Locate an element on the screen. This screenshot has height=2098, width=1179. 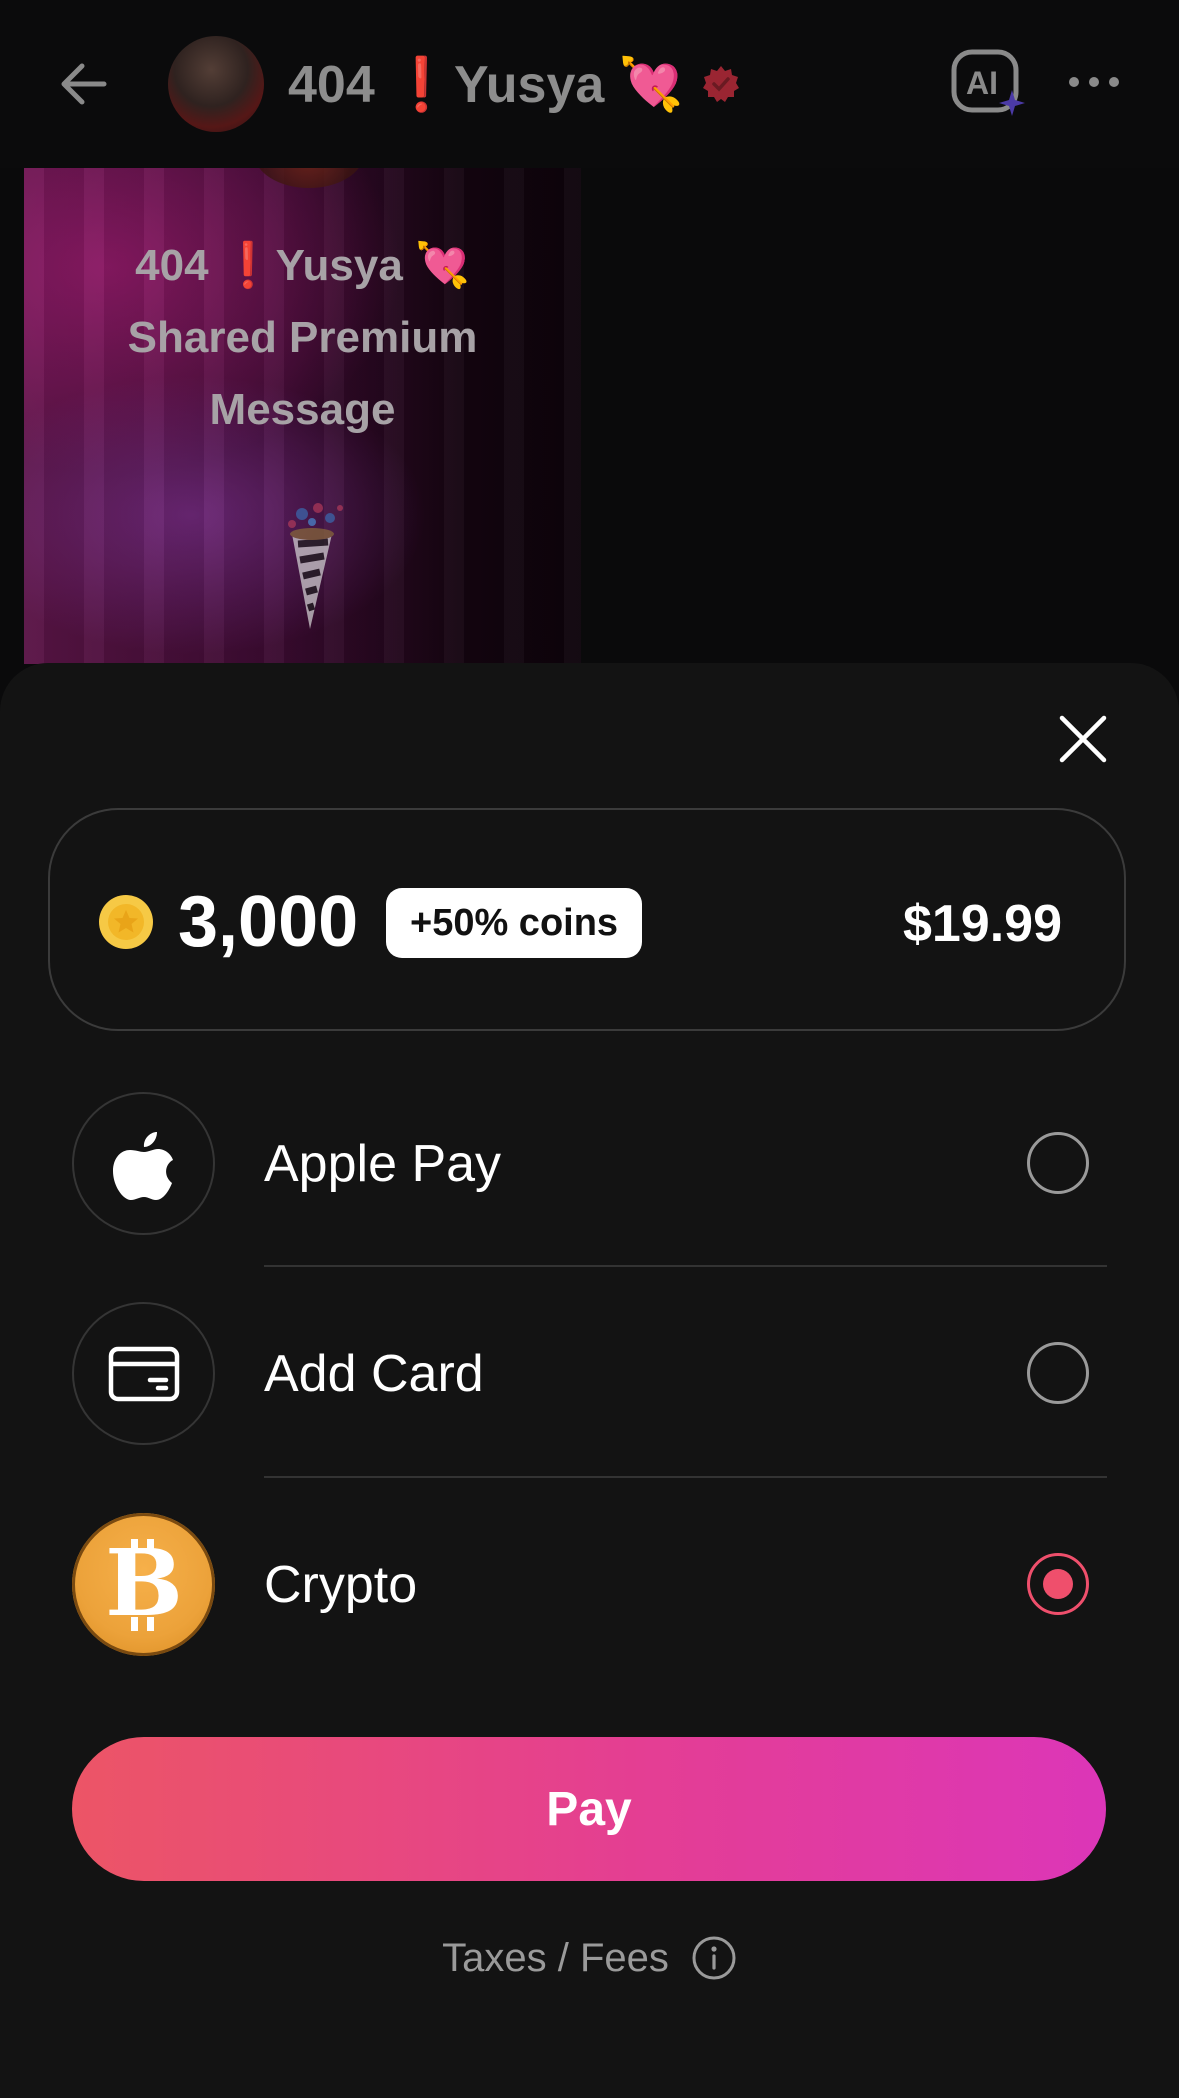
radio-add-card is located at coordinates (1058, 1373).